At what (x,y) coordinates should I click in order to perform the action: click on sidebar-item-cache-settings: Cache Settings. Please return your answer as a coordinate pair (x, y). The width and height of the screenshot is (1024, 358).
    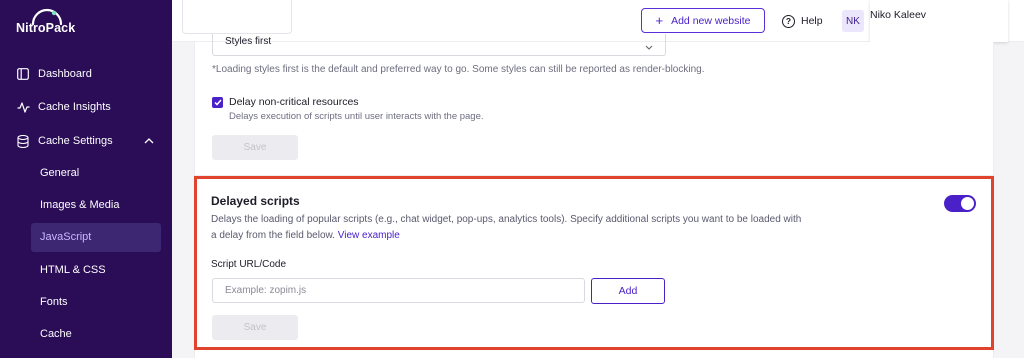
    Looking at the image, I should click on (86, 141).